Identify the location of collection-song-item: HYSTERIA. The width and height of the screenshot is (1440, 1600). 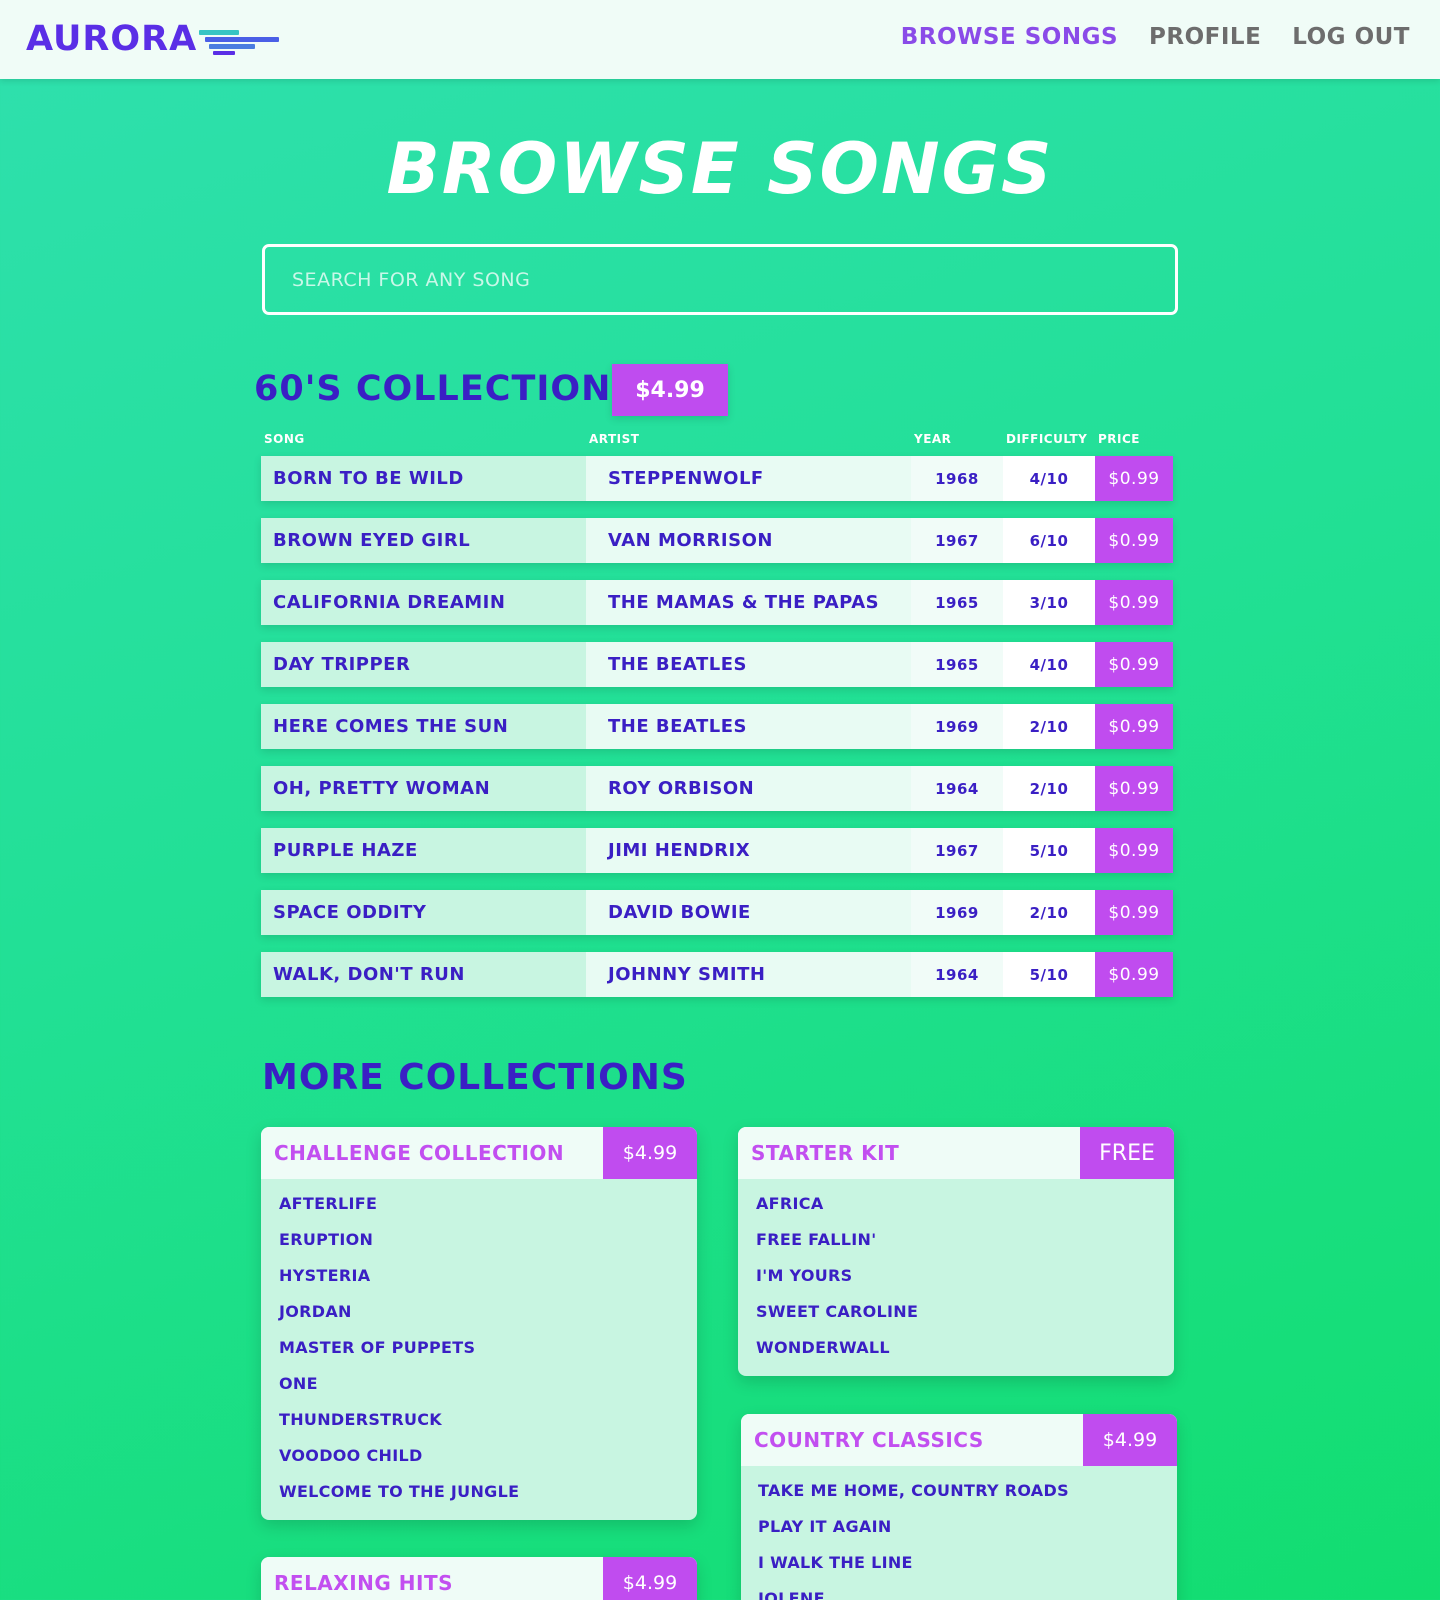
(488, 1280).